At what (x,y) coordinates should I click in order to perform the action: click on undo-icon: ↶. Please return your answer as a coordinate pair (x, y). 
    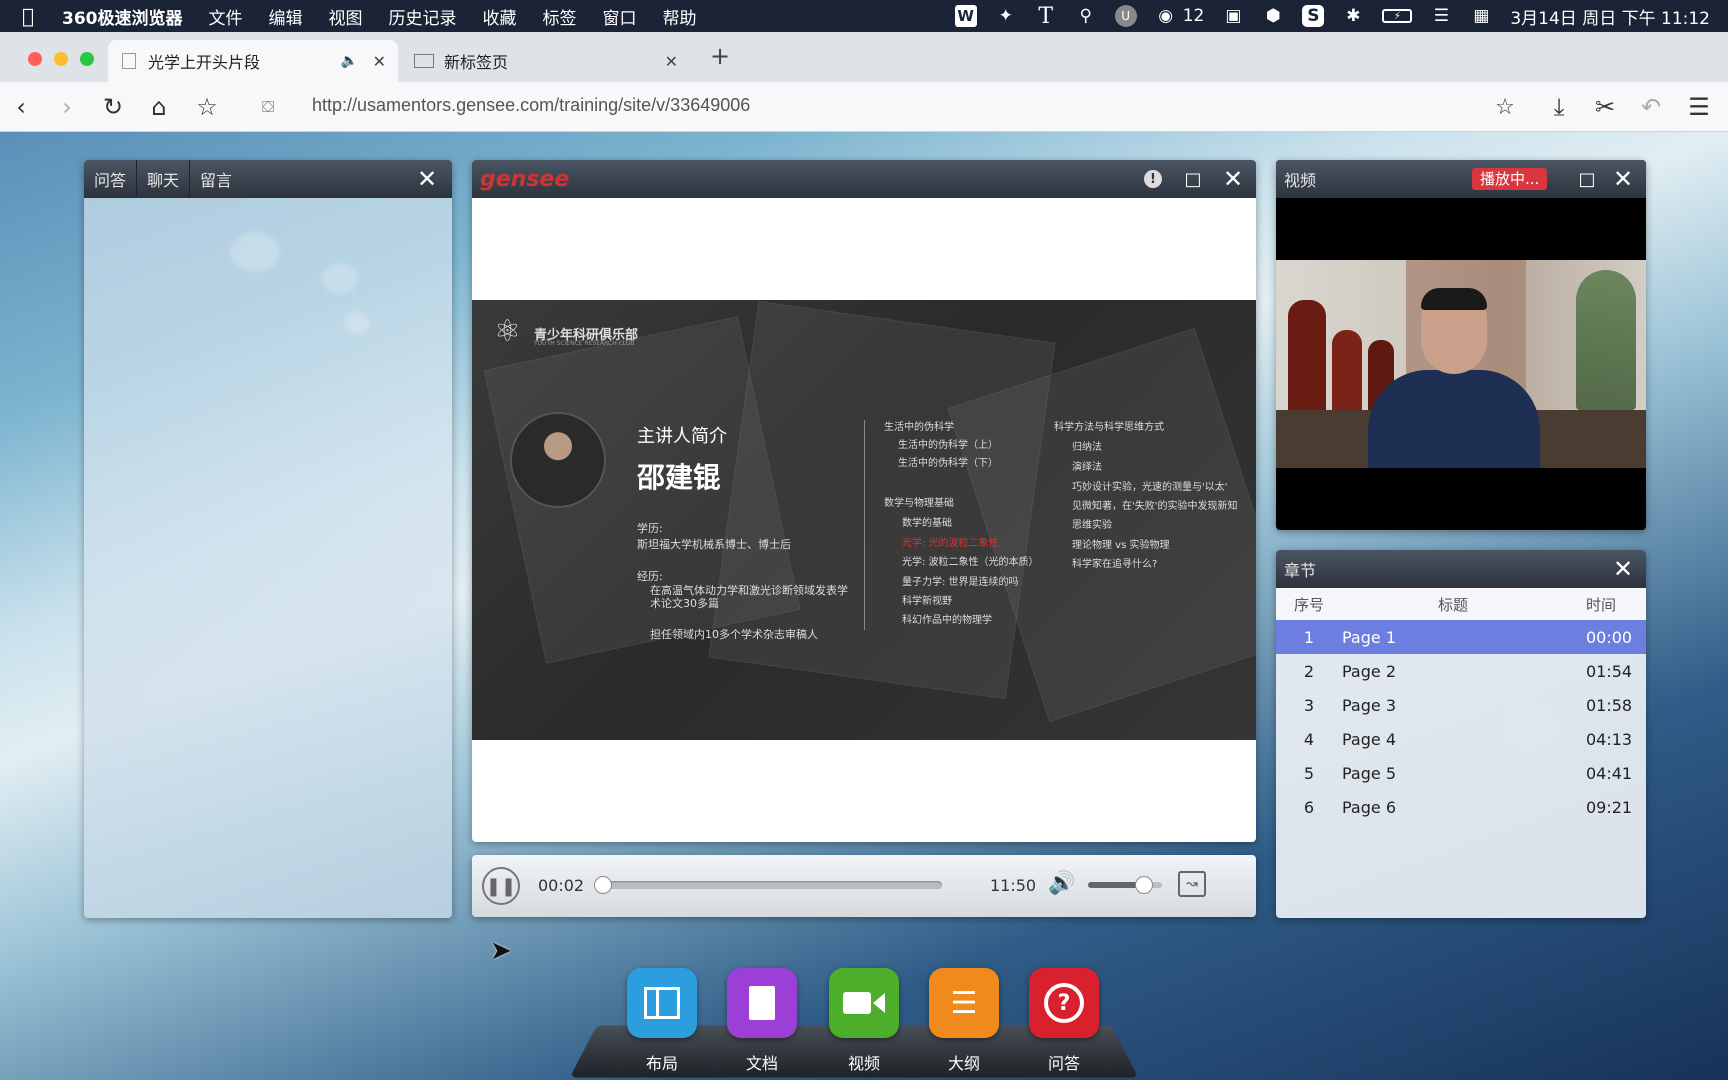
    Looking at the image, I should click on (1651, 107).